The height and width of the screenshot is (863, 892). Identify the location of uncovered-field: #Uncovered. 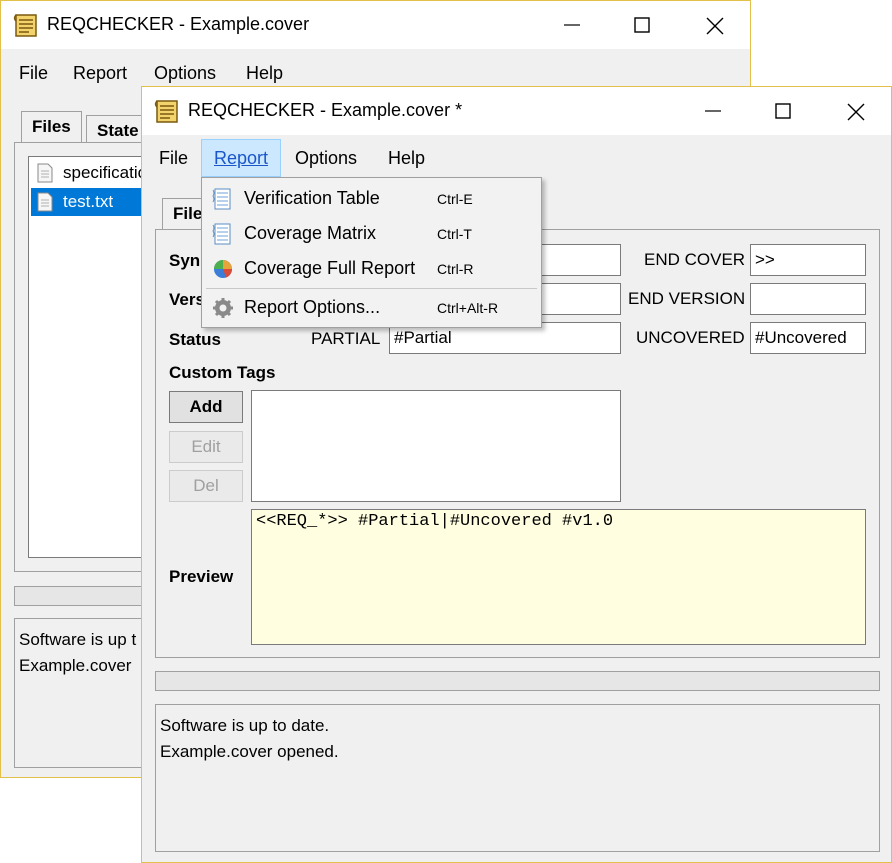
(808, 338).